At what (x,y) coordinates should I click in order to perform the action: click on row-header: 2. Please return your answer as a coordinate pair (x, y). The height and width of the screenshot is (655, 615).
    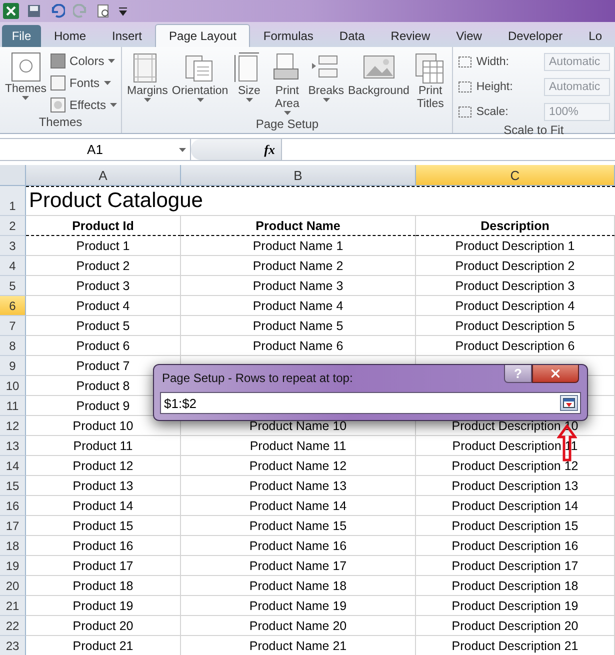
    Looking at the image, I should click on (13, 226).